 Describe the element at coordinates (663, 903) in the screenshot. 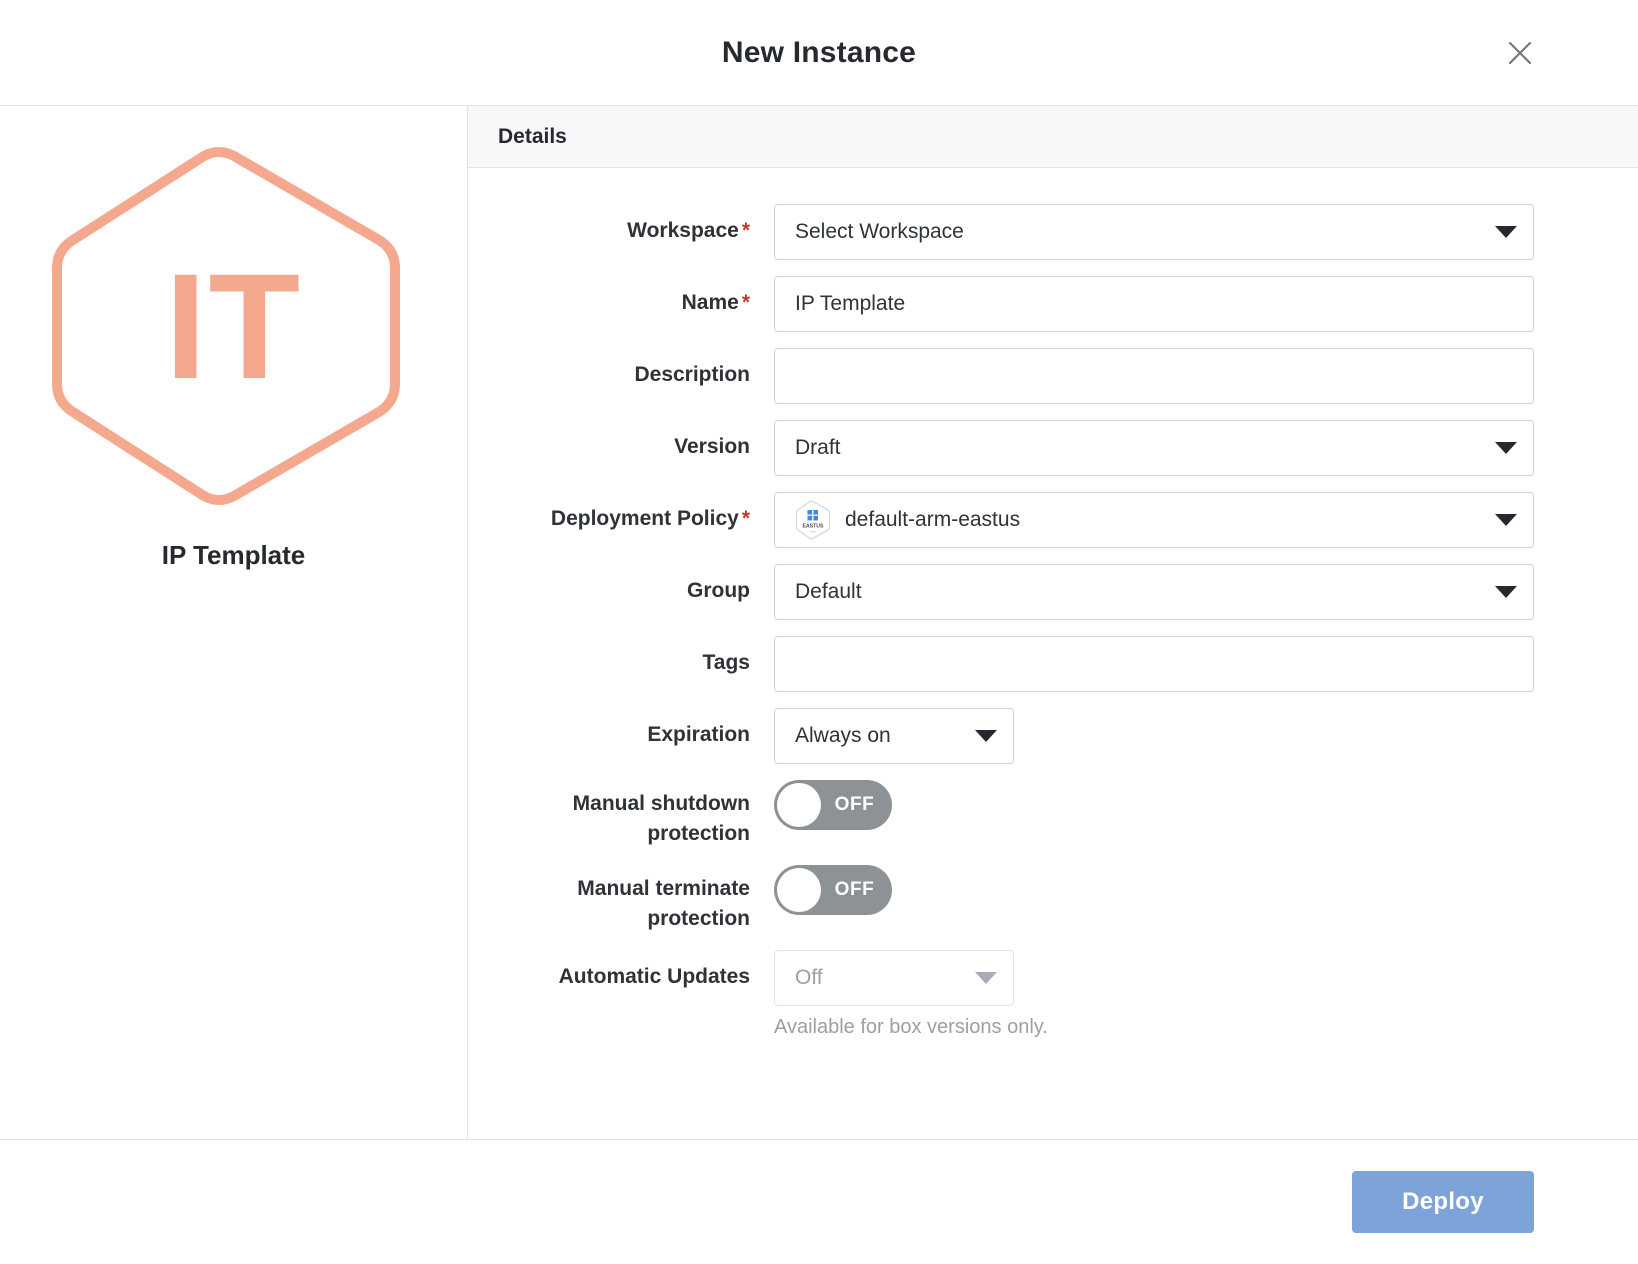

I see `manual-terminate-protection-label-text: Manual terminate protection` at that location.